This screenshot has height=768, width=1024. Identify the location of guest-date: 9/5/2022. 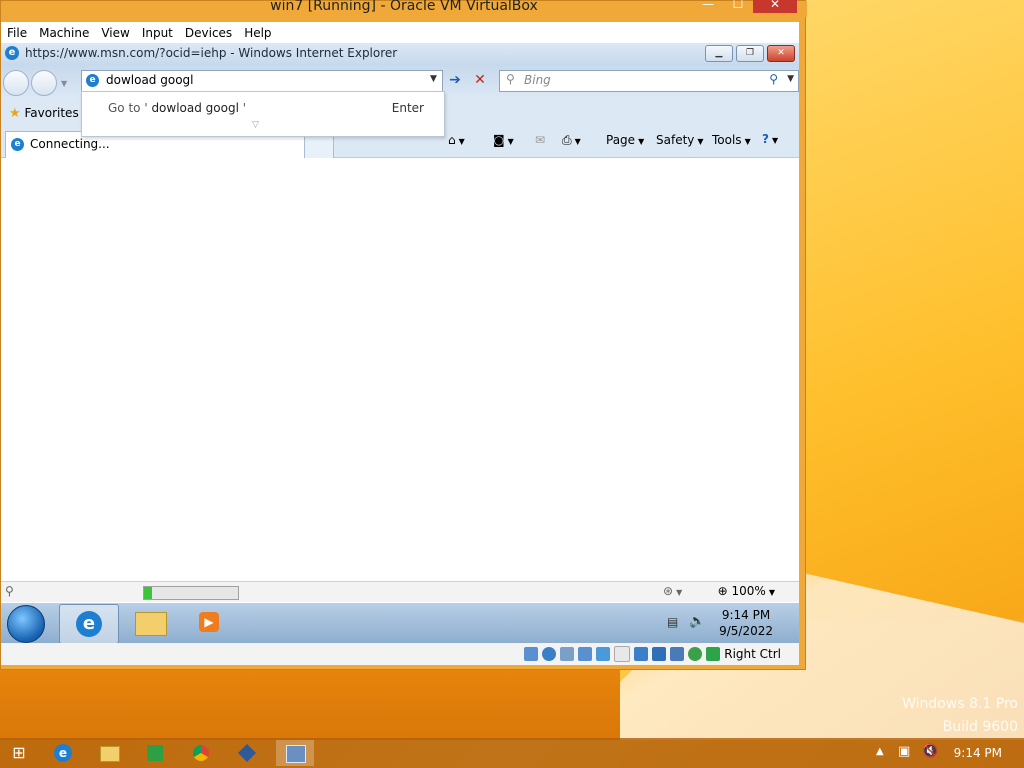
(746, 631).